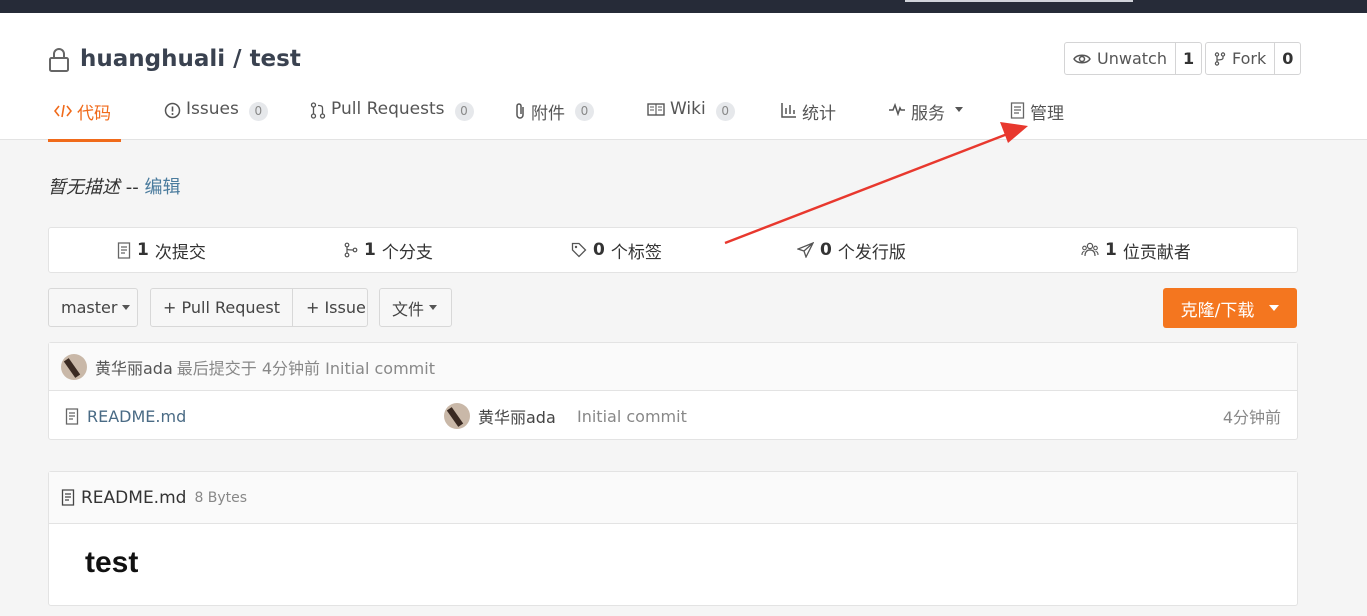 The height and width of the screenshot is (616, 1367). What do you see at coordinates (1220, 58) in the screenshot?
I see `fork-icon` at bounding box center [1220, 58].